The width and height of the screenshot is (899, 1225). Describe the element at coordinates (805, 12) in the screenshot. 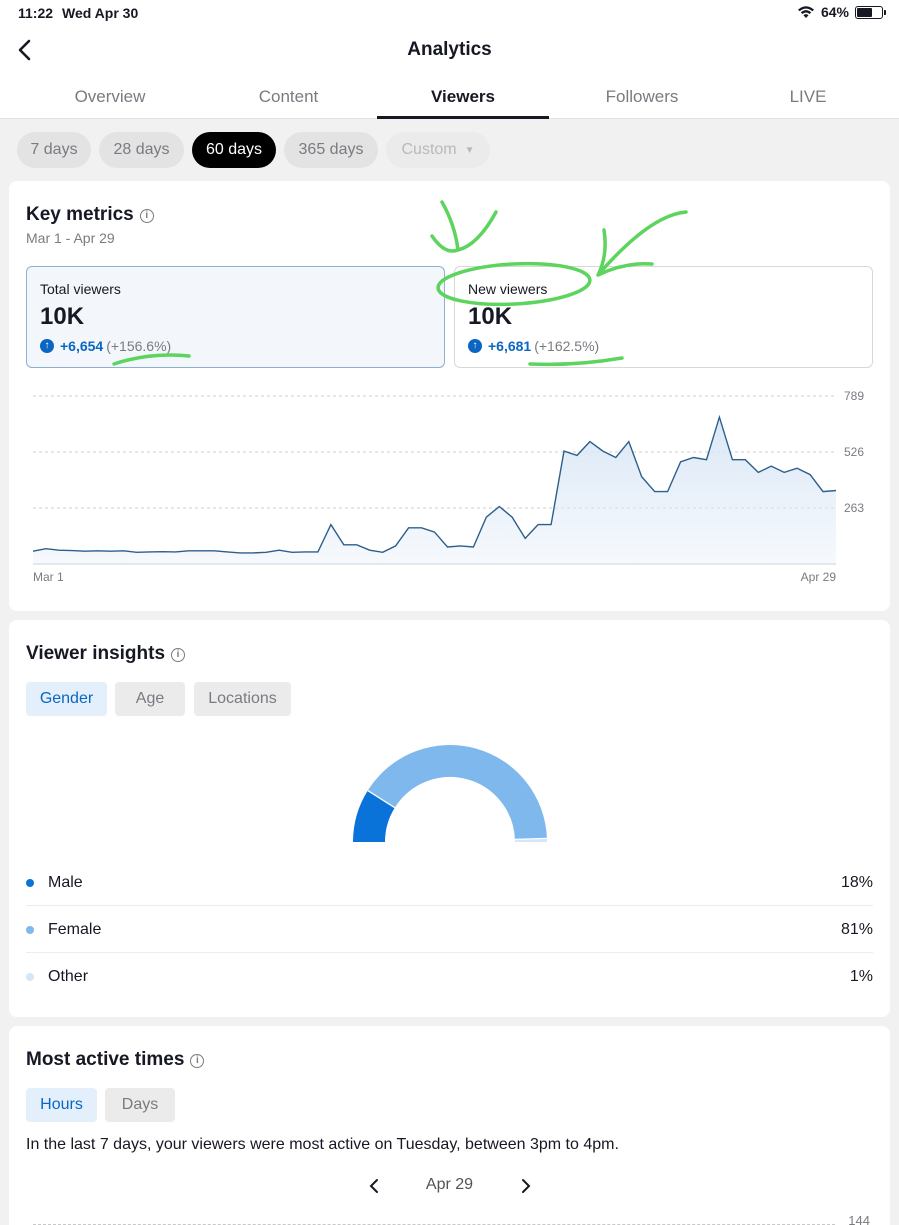

I see `wifi-icon` at that location.